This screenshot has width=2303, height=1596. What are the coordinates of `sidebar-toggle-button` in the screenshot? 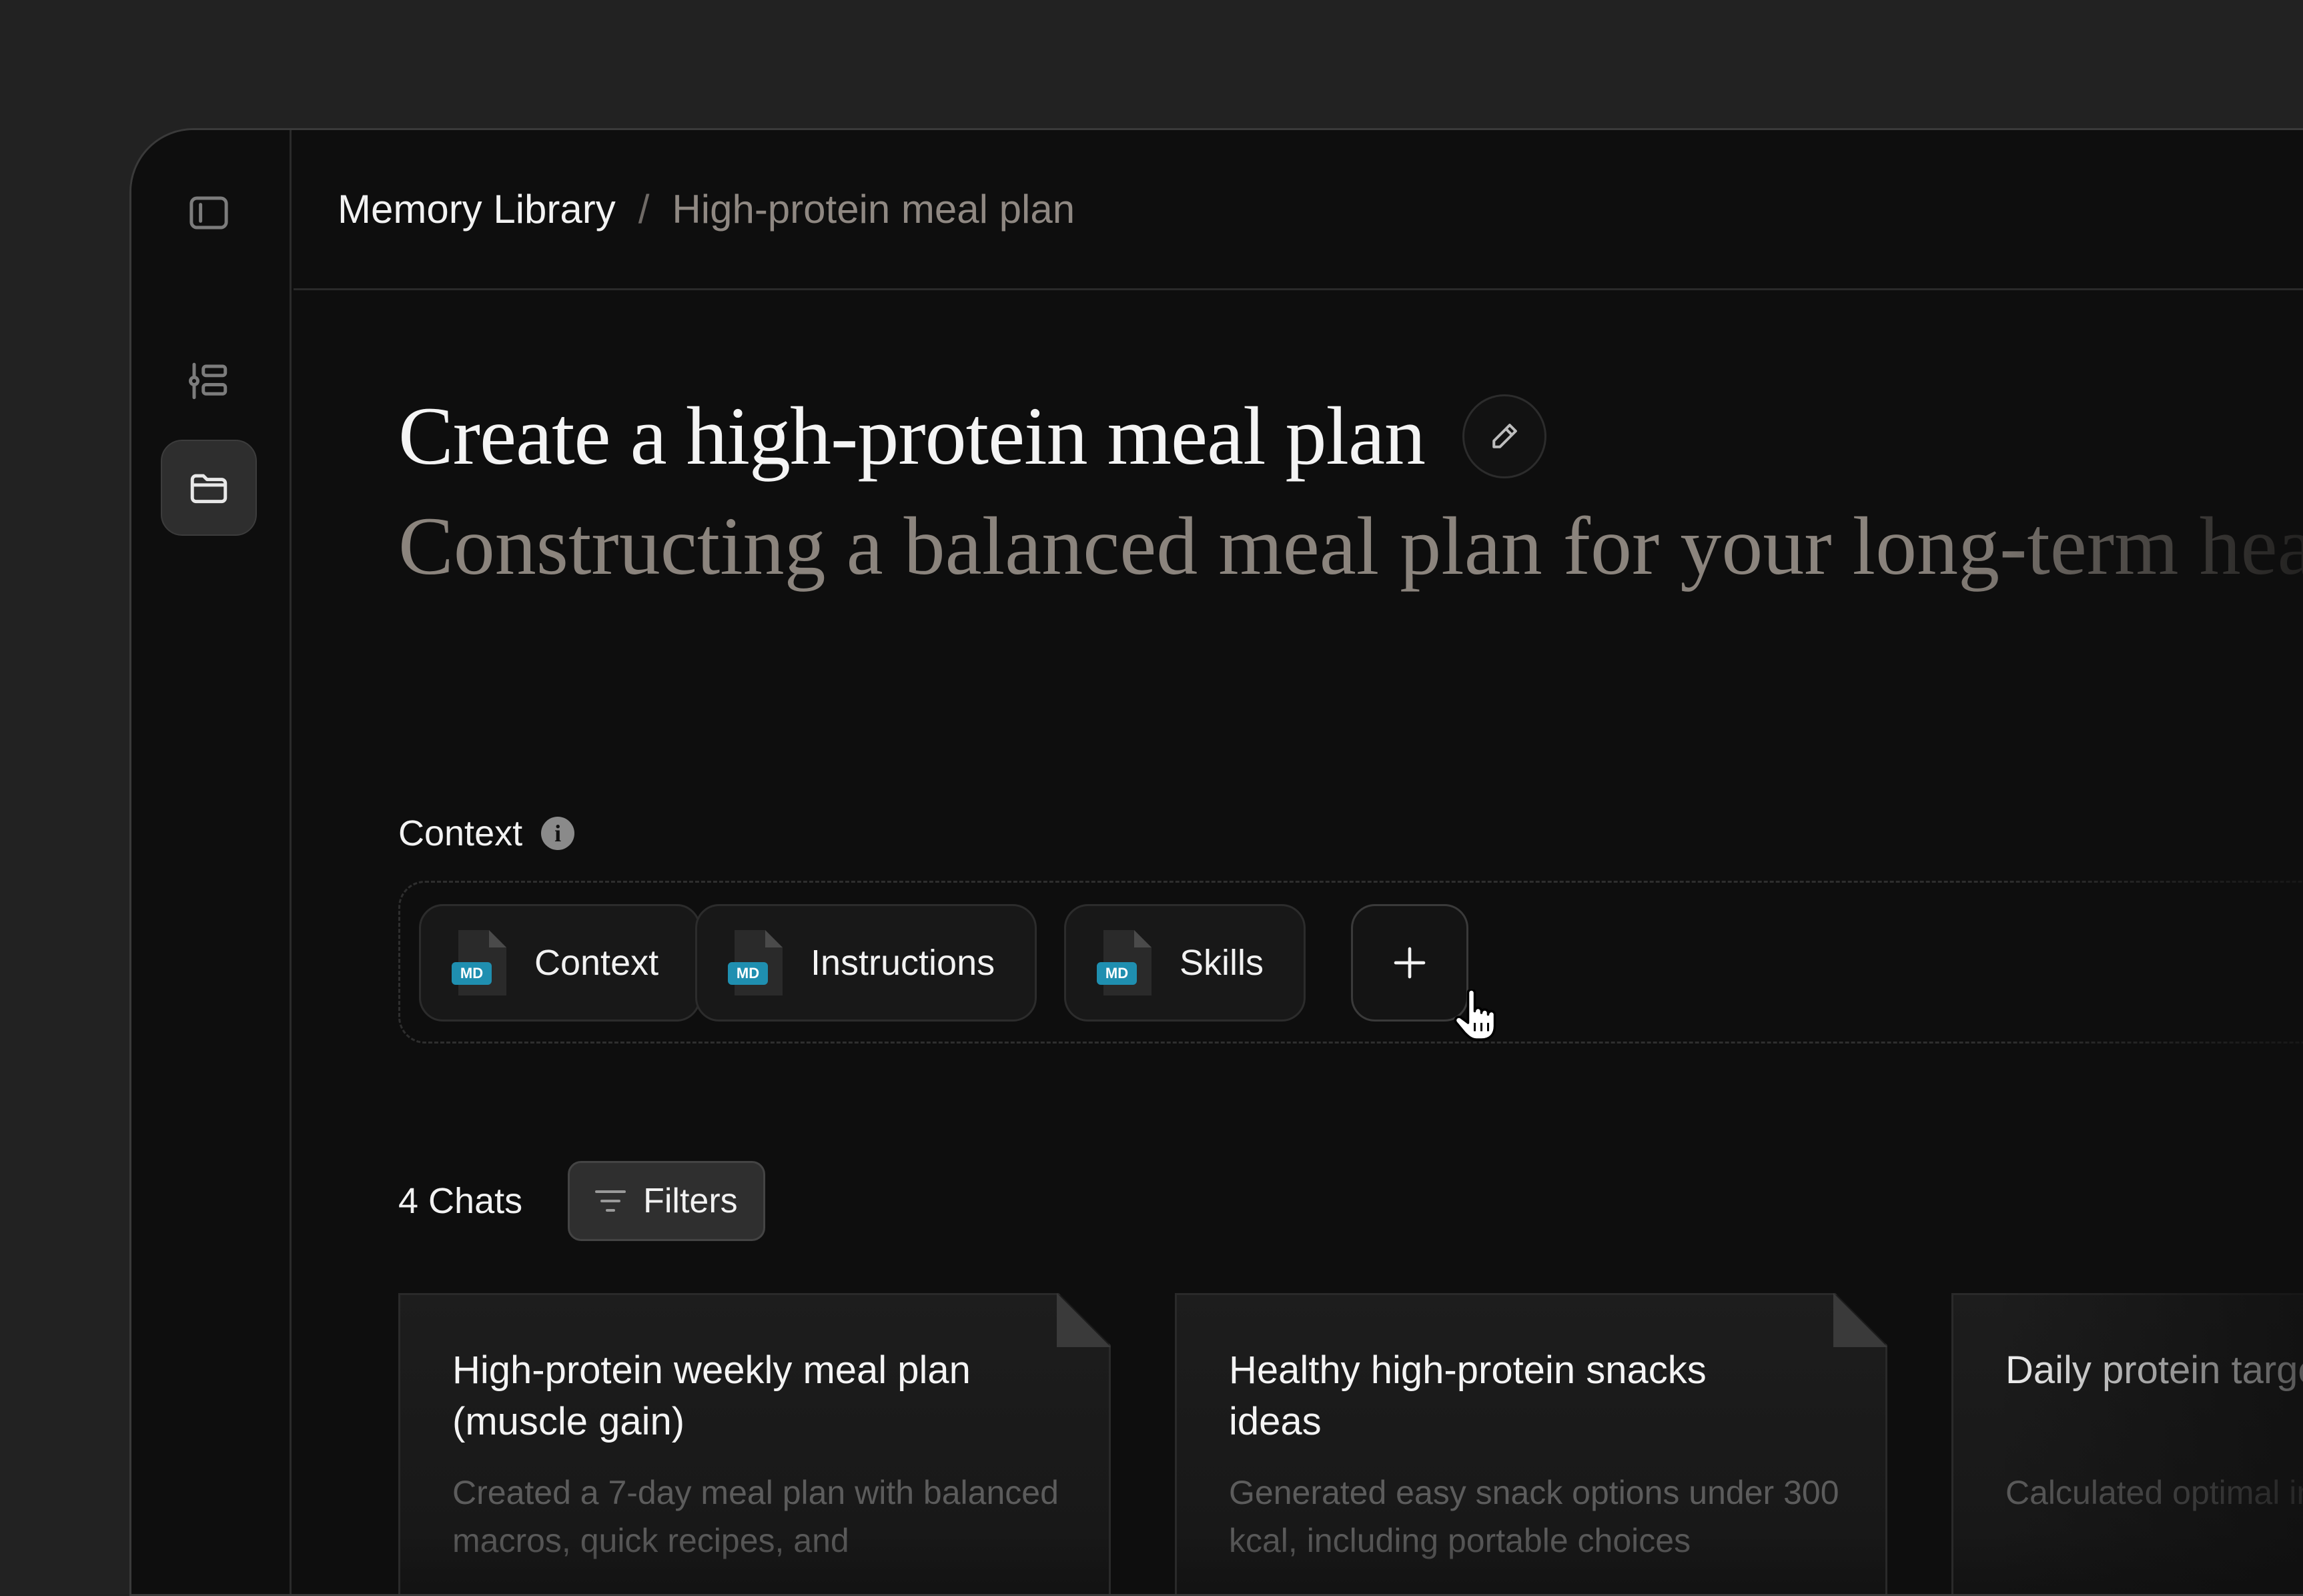 It's located at (209, 213).